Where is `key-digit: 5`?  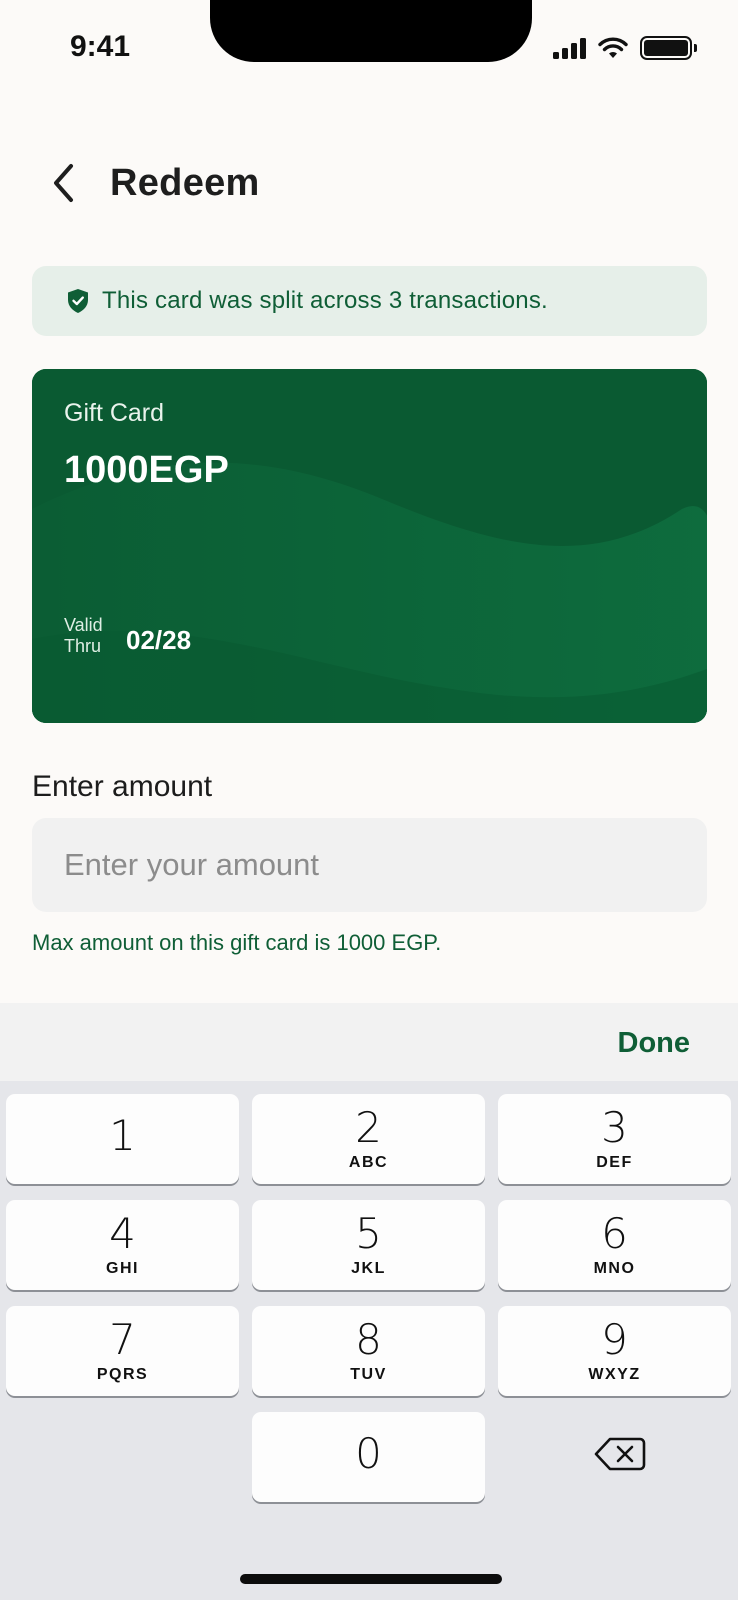
key-digit: 5 is located at coordinates (368, 1233).